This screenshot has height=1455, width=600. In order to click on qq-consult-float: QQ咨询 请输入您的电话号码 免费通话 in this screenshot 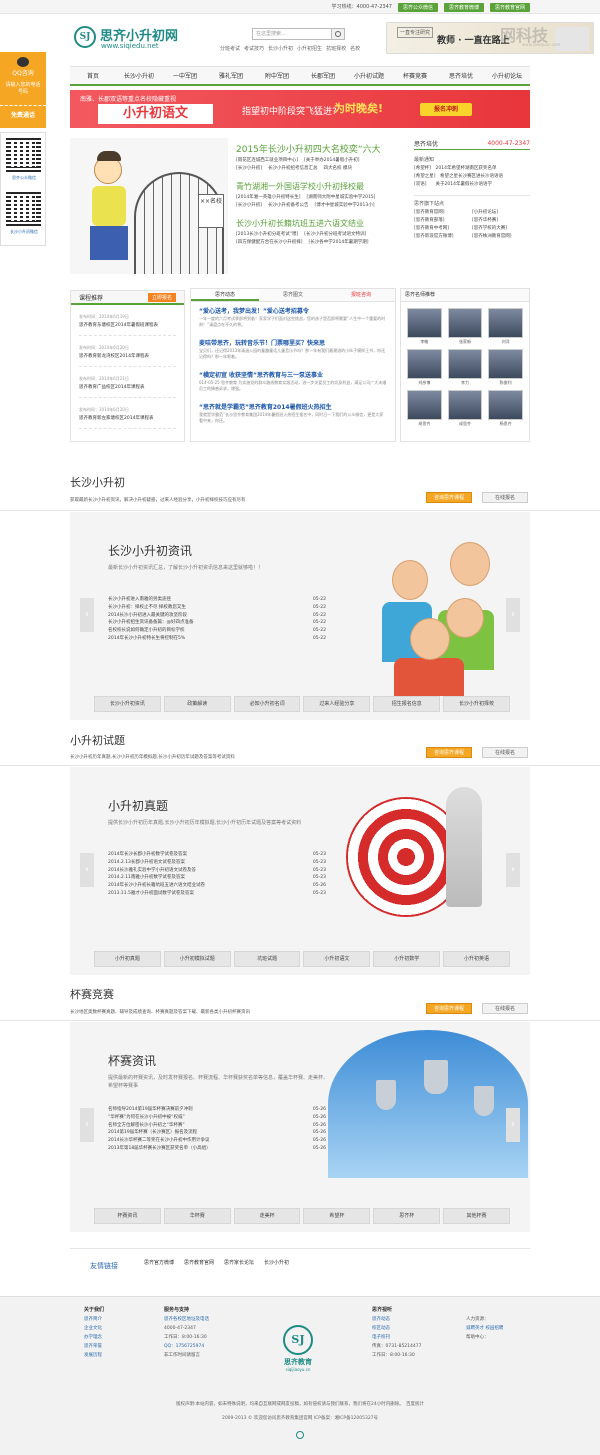, I will do `click(23, 90)`.